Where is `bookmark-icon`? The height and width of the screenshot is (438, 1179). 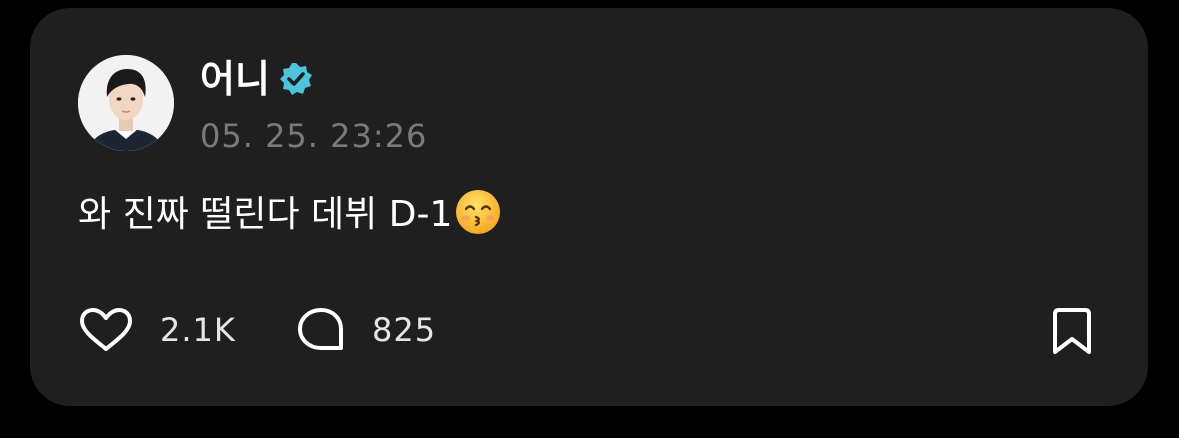 bookmark-icon is located at coordinates (1072, 331).